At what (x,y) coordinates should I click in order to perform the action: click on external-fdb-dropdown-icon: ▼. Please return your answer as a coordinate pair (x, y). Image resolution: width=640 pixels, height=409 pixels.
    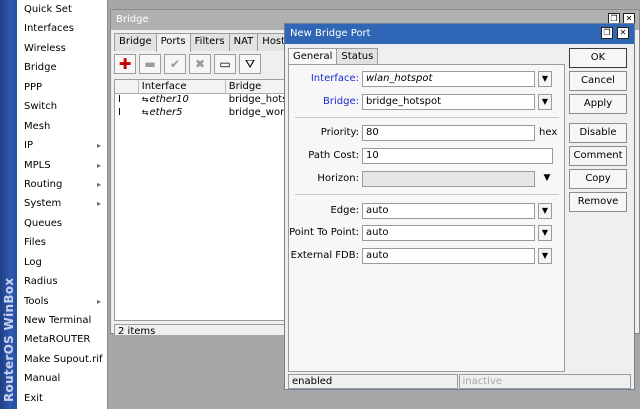
    Looking at the image, I should click on (545, 256).